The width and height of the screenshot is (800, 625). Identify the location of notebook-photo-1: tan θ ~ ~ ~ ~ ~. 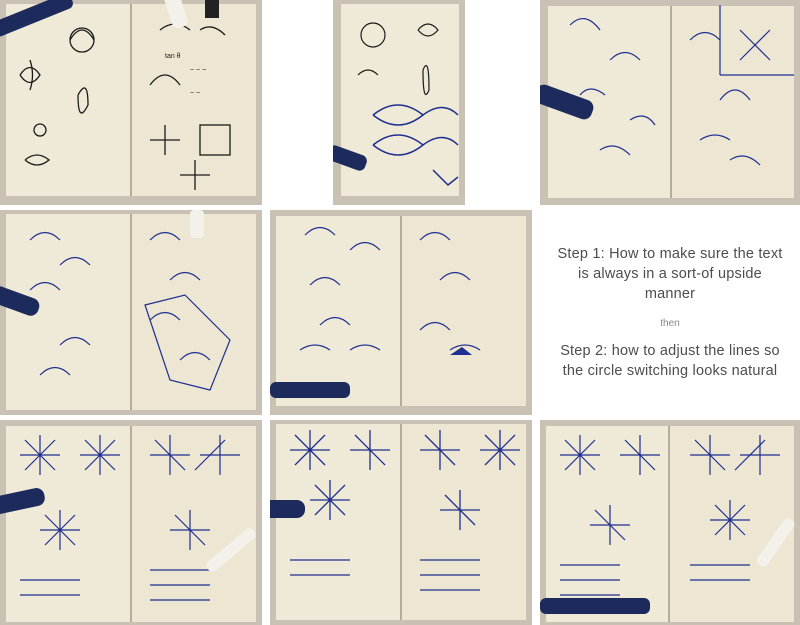
(131, 102).